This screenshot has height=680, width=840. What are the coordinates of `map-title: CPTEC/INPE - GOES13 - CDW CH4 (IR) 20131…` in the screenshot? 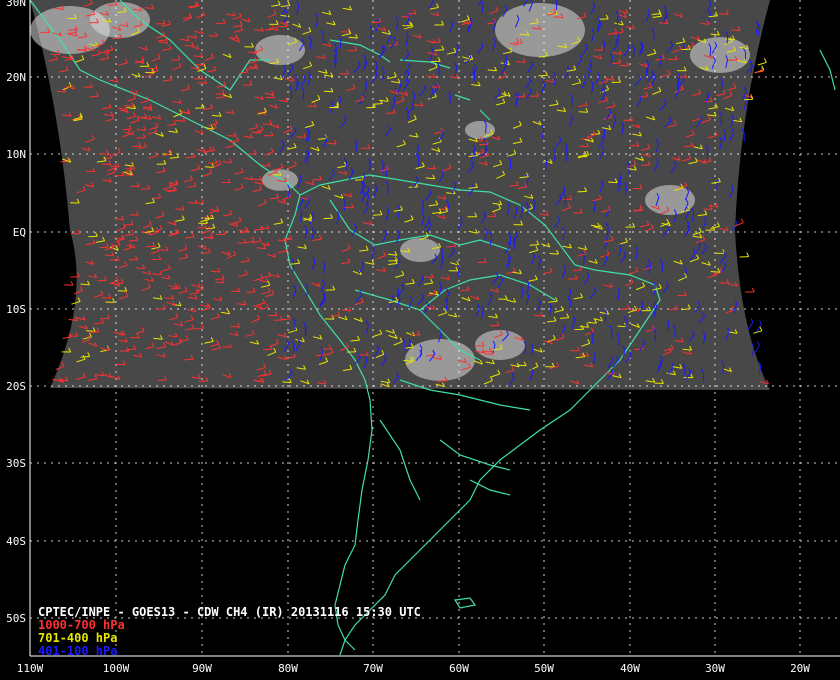 It's located at (229, 612).